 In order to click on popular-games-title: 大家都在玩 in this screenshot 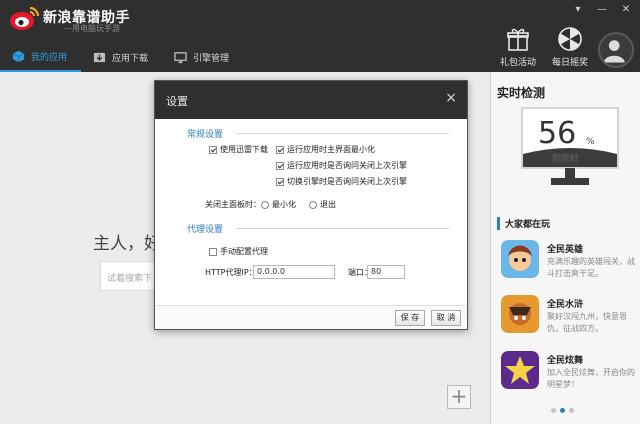, I will do `click(523, 223)`.